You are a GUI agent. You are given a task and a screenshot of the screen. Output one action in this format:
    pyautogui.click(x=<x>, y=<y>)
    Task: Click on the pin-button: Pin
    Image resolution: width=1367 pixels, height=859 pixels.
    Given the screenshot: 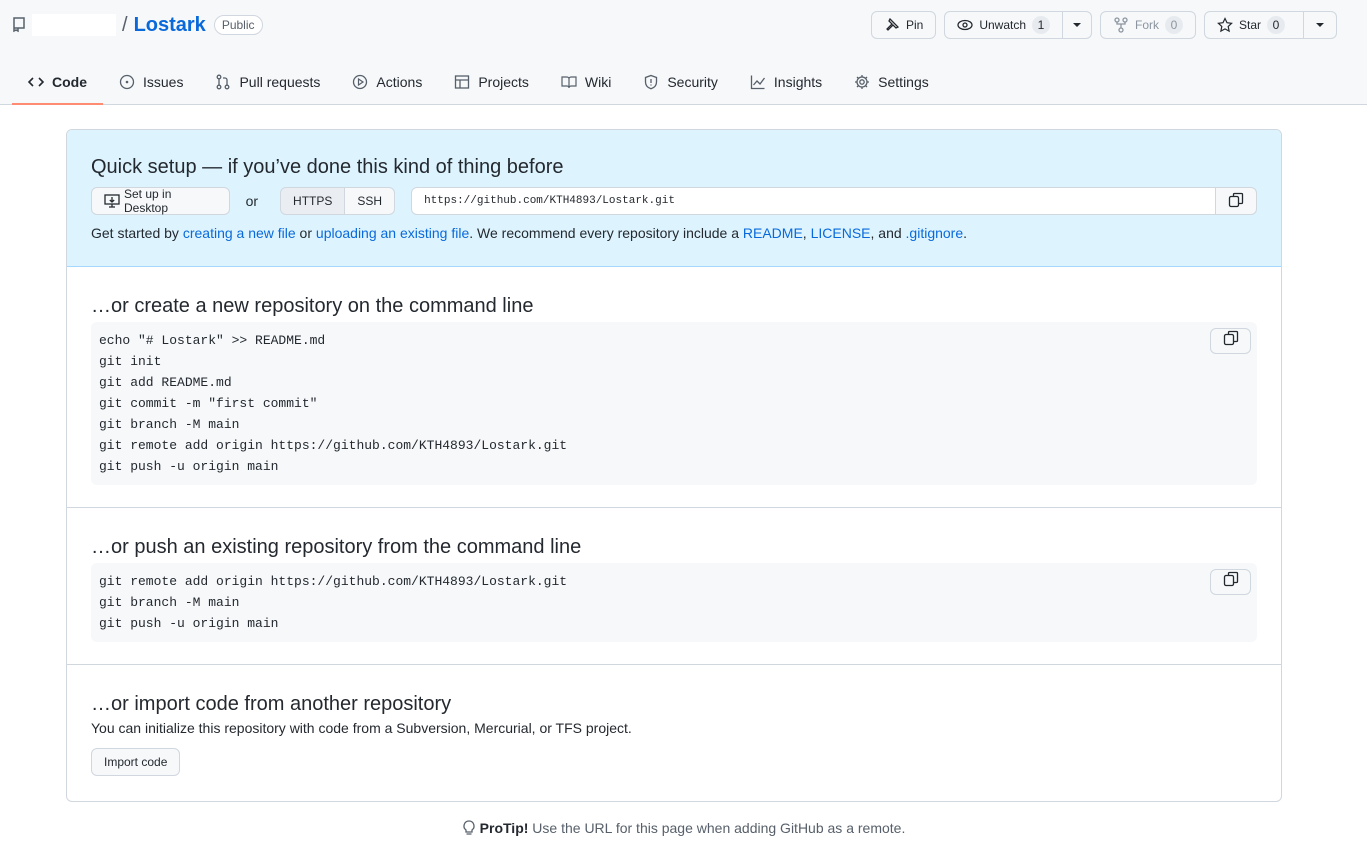 What is the action you would take?
    pyautogui.click(x=903, y=25)
    